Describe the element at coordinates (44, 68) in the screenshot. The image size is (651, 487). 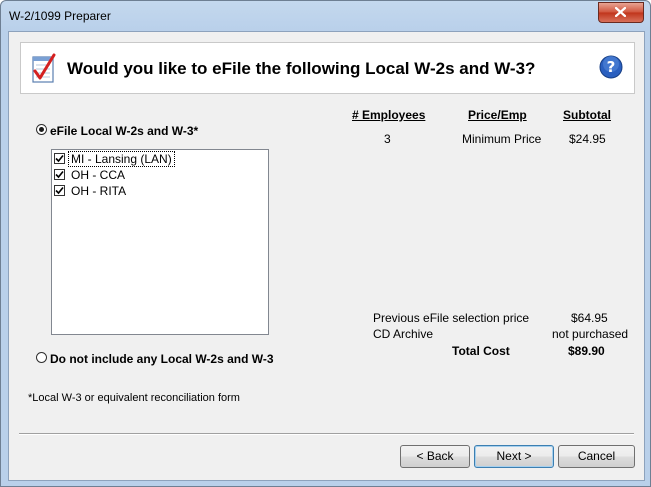
I see `document-check-icon` at that location.